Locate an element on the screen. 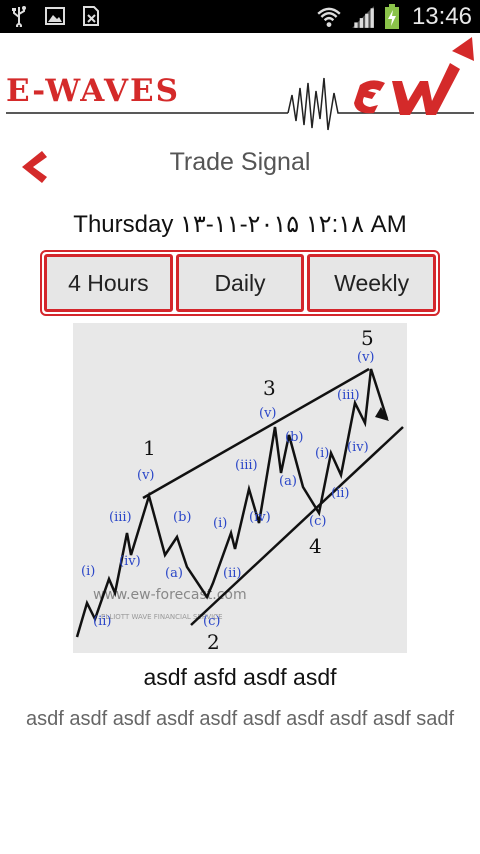  wifi-icon is located at coordinates (329, 17).